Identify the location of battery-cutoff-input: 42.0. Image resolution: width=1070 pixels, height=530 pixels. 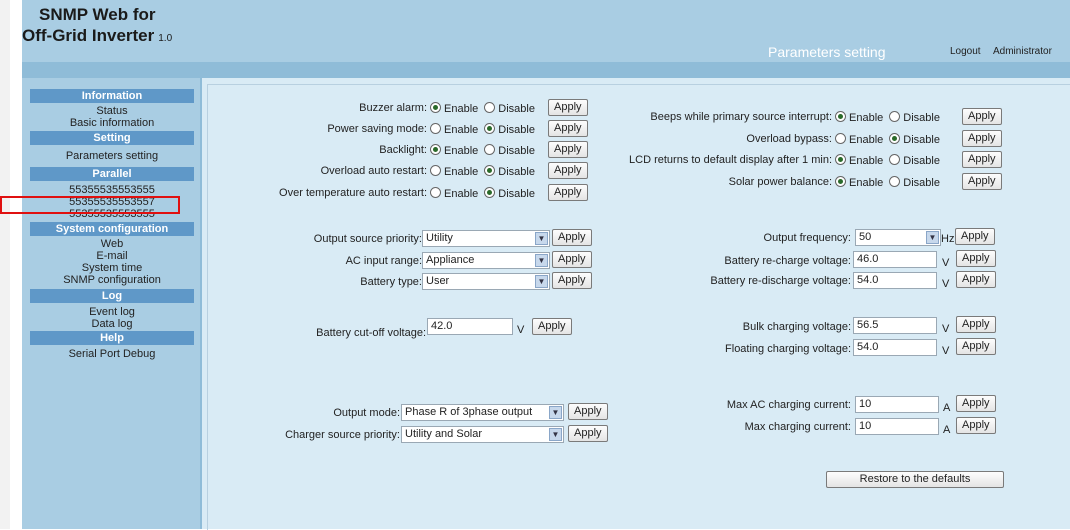
(470, 326).